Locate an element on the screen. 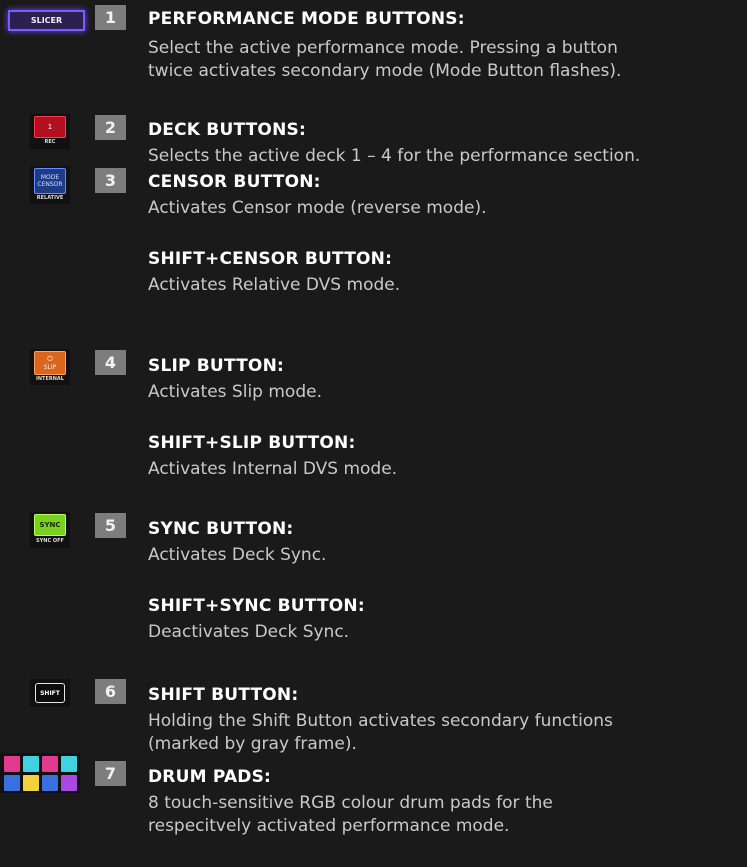  item-number: 4 is located at coordinates (110, 362).